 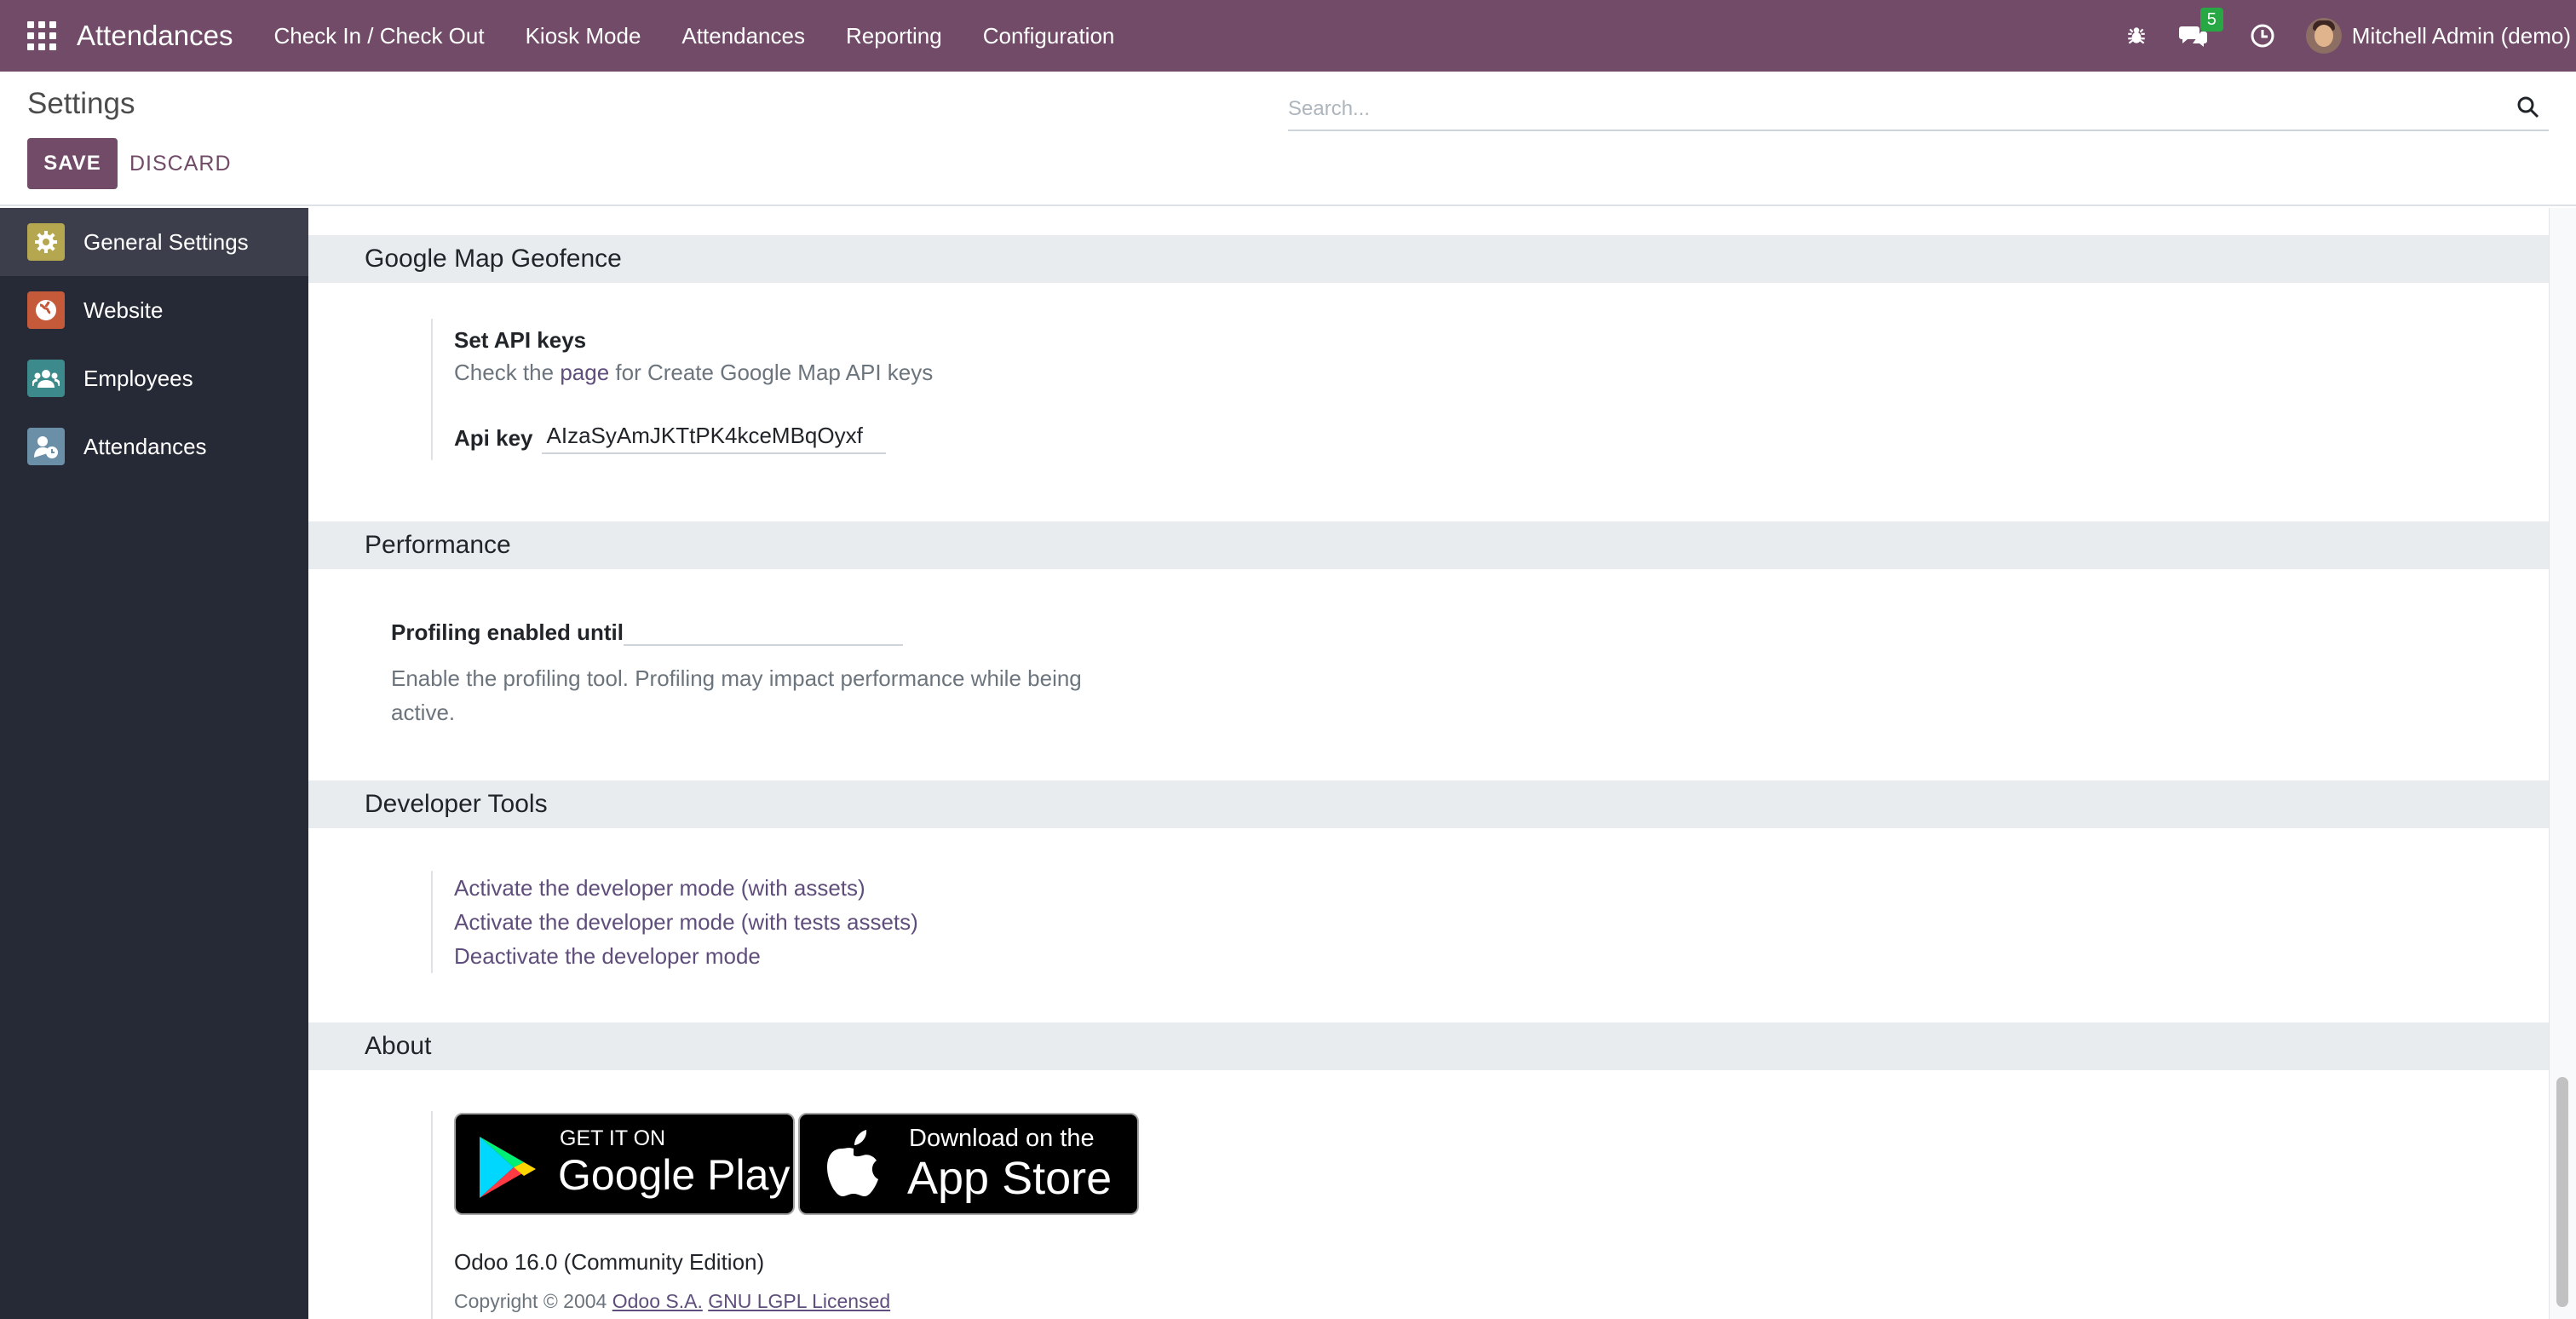 I want to click on sidebar-item-label: Attendances, so click(x=145, y=446).